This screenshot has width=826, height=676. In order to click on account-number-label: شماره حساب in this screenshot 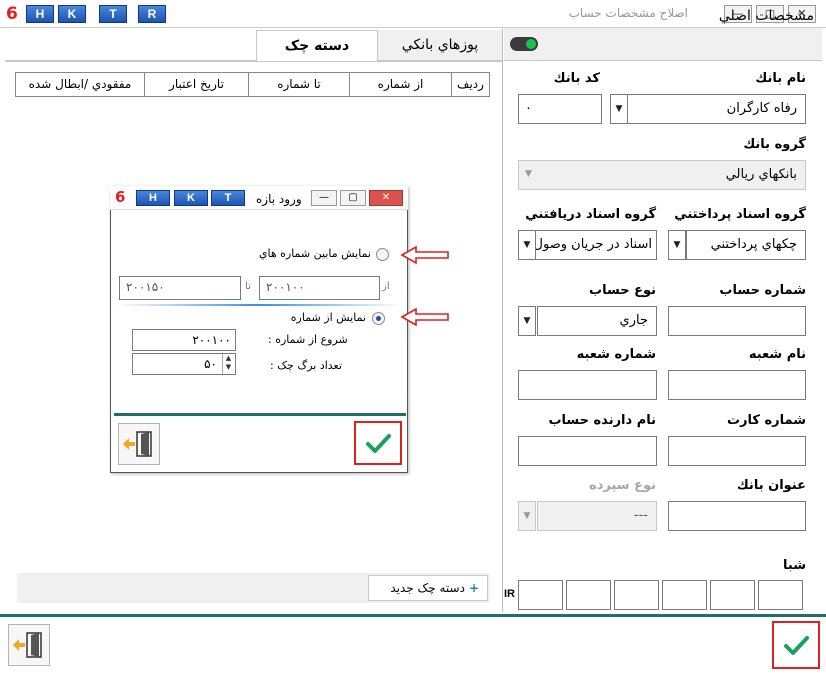, I will do `click(762, 290)`.